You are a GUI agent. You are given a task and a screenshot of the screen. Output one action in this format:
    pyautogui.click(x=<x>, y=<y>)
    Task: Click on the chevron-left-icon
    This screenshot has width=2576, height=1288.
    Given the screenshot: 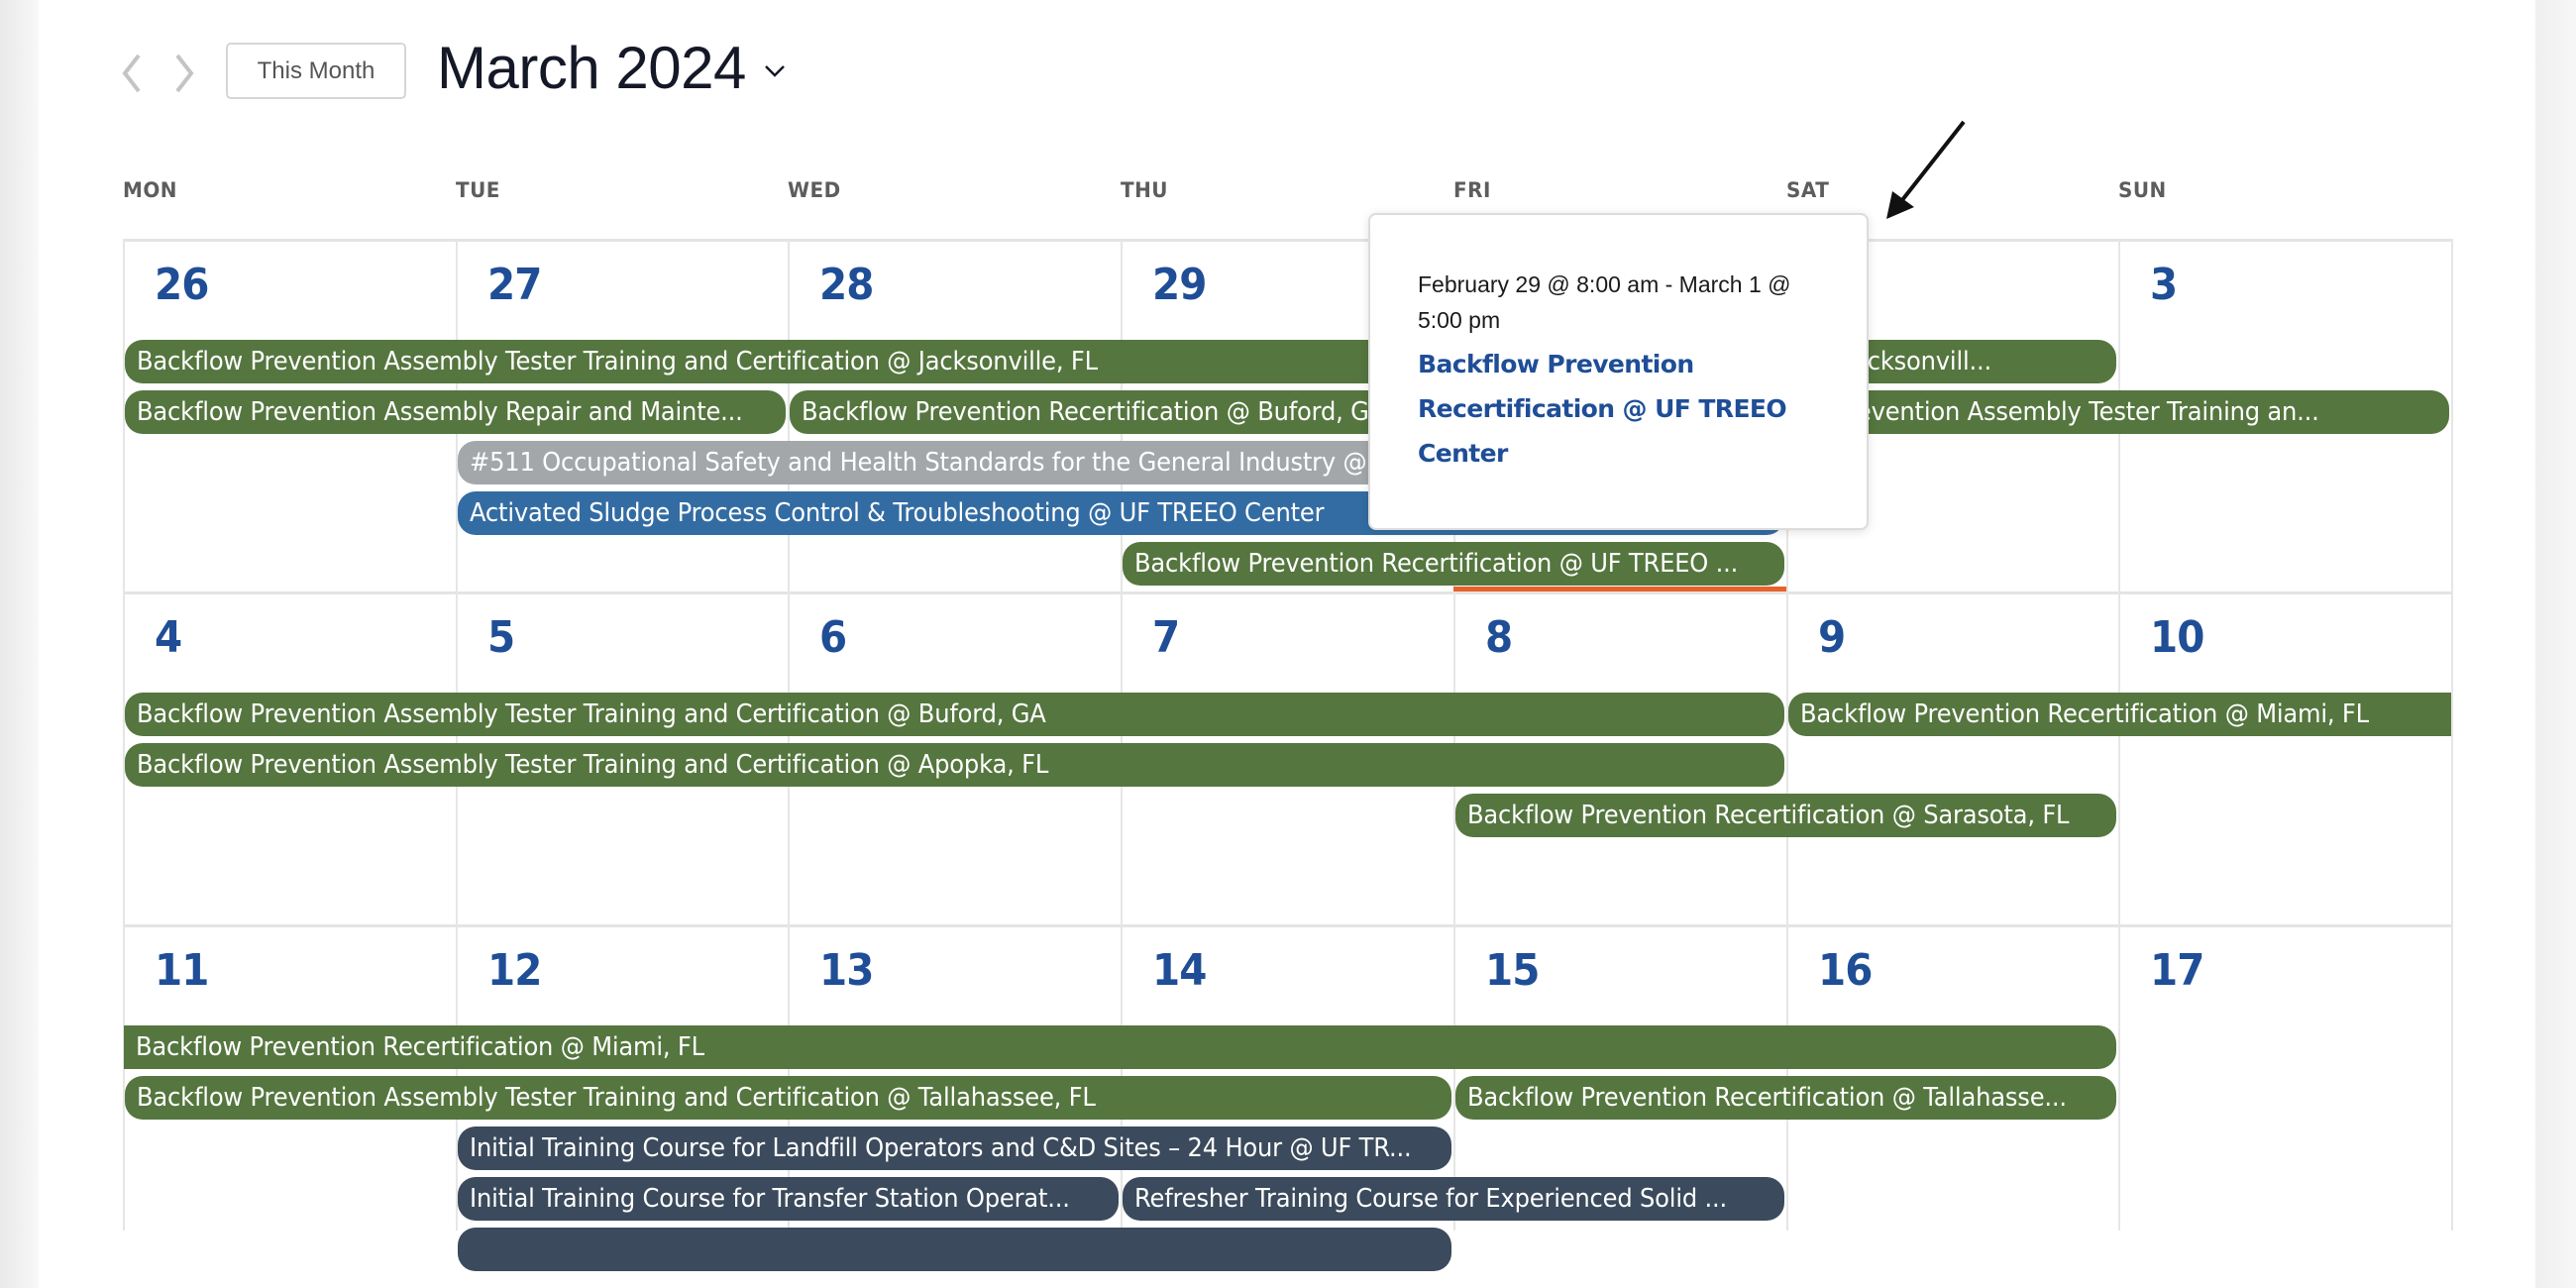 What is the action you would take?
    pyautogui.click(x=132, y=73)
    